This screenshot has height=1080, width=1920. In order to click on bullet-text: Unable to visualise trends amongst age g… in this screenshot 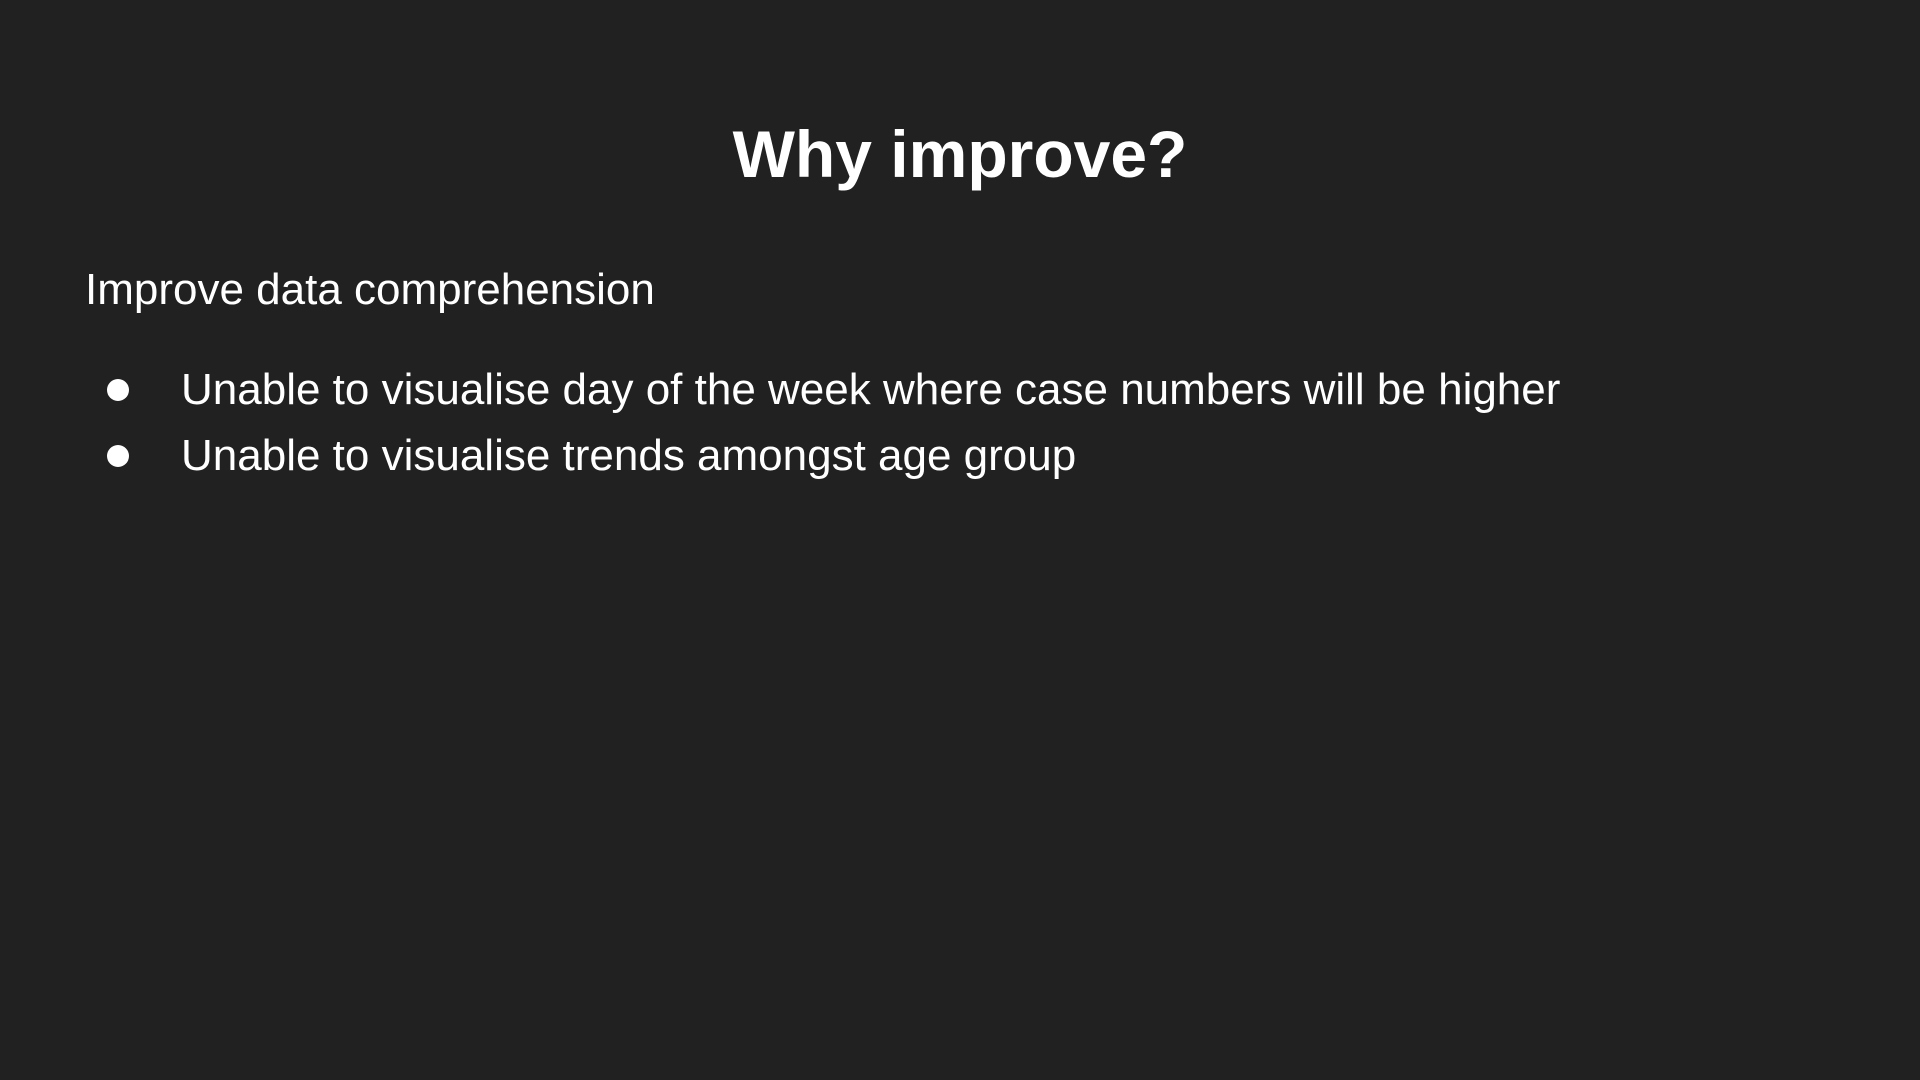, I will do `click(629, 455)`.